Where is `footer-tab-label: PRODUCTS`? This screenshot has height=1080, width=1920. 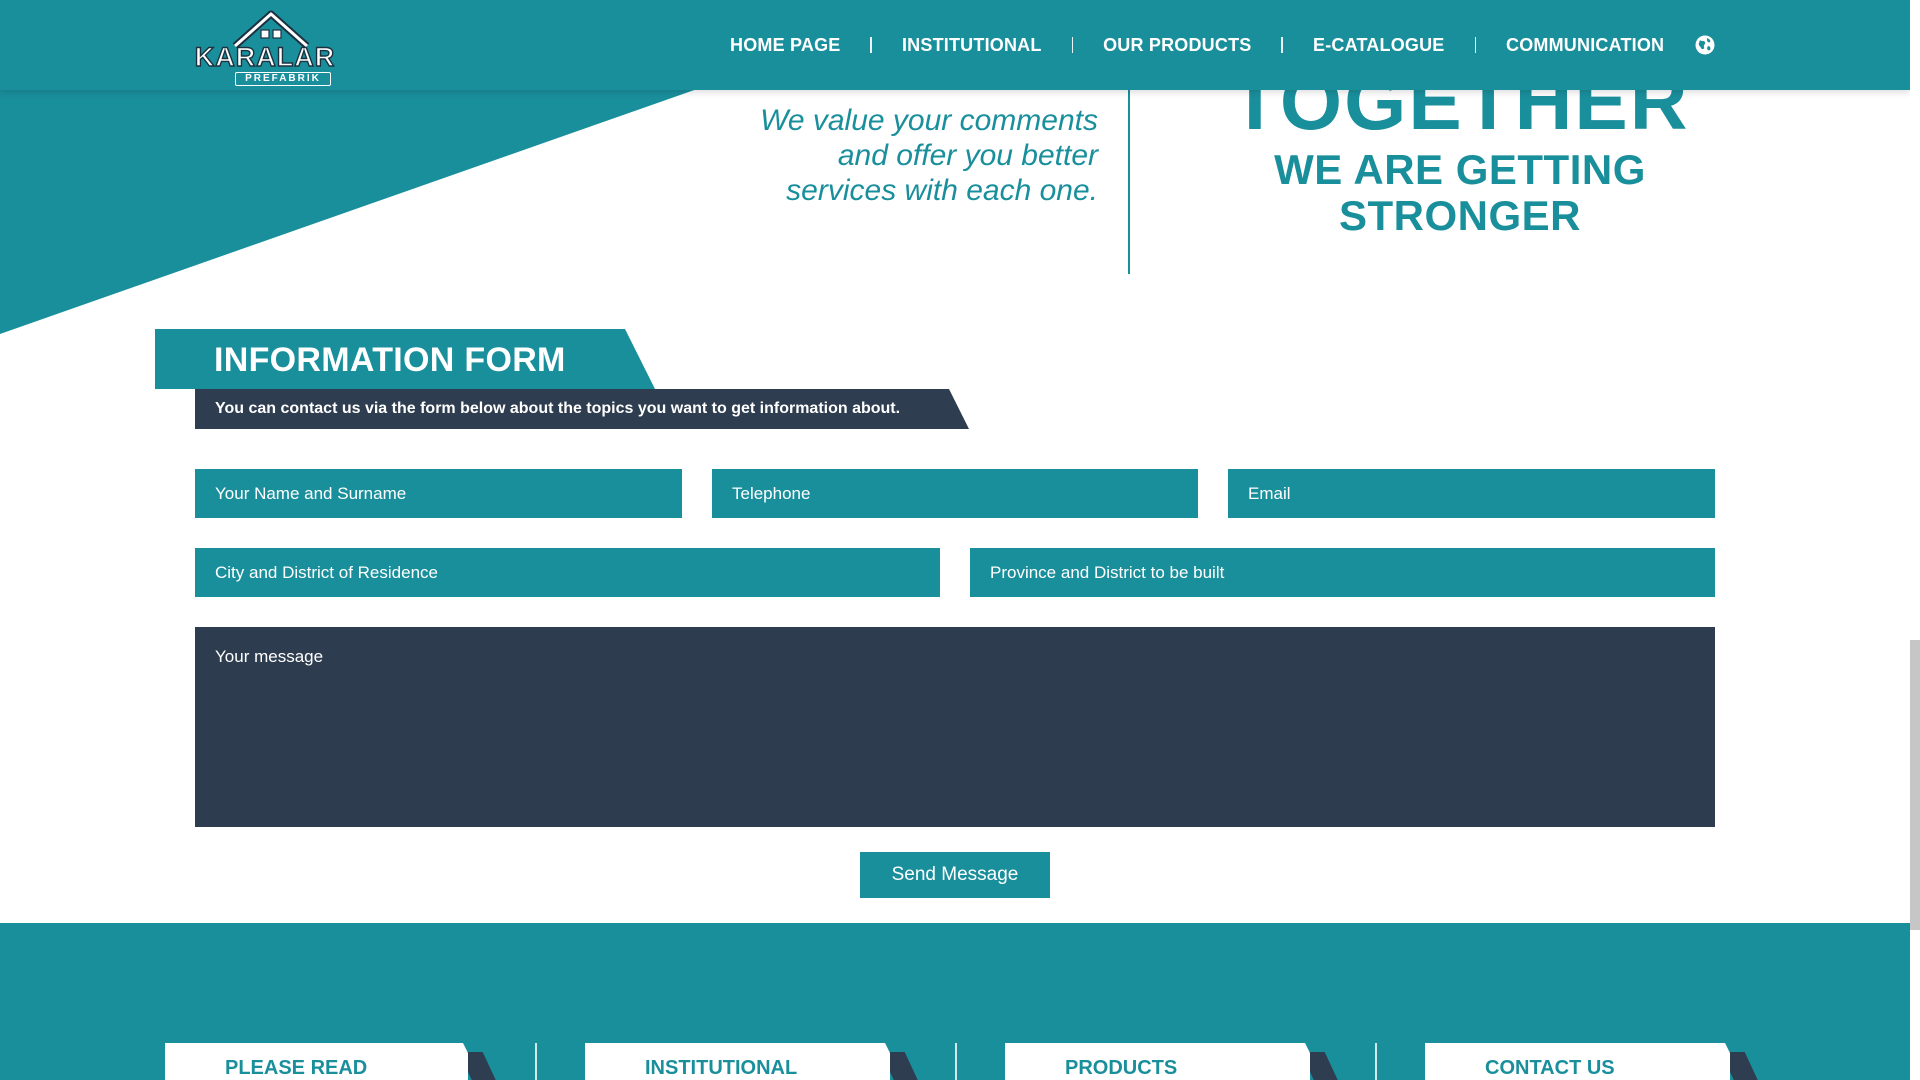
footer-tab-label: PRODUCTS is located at coordinates (1121, 1068).